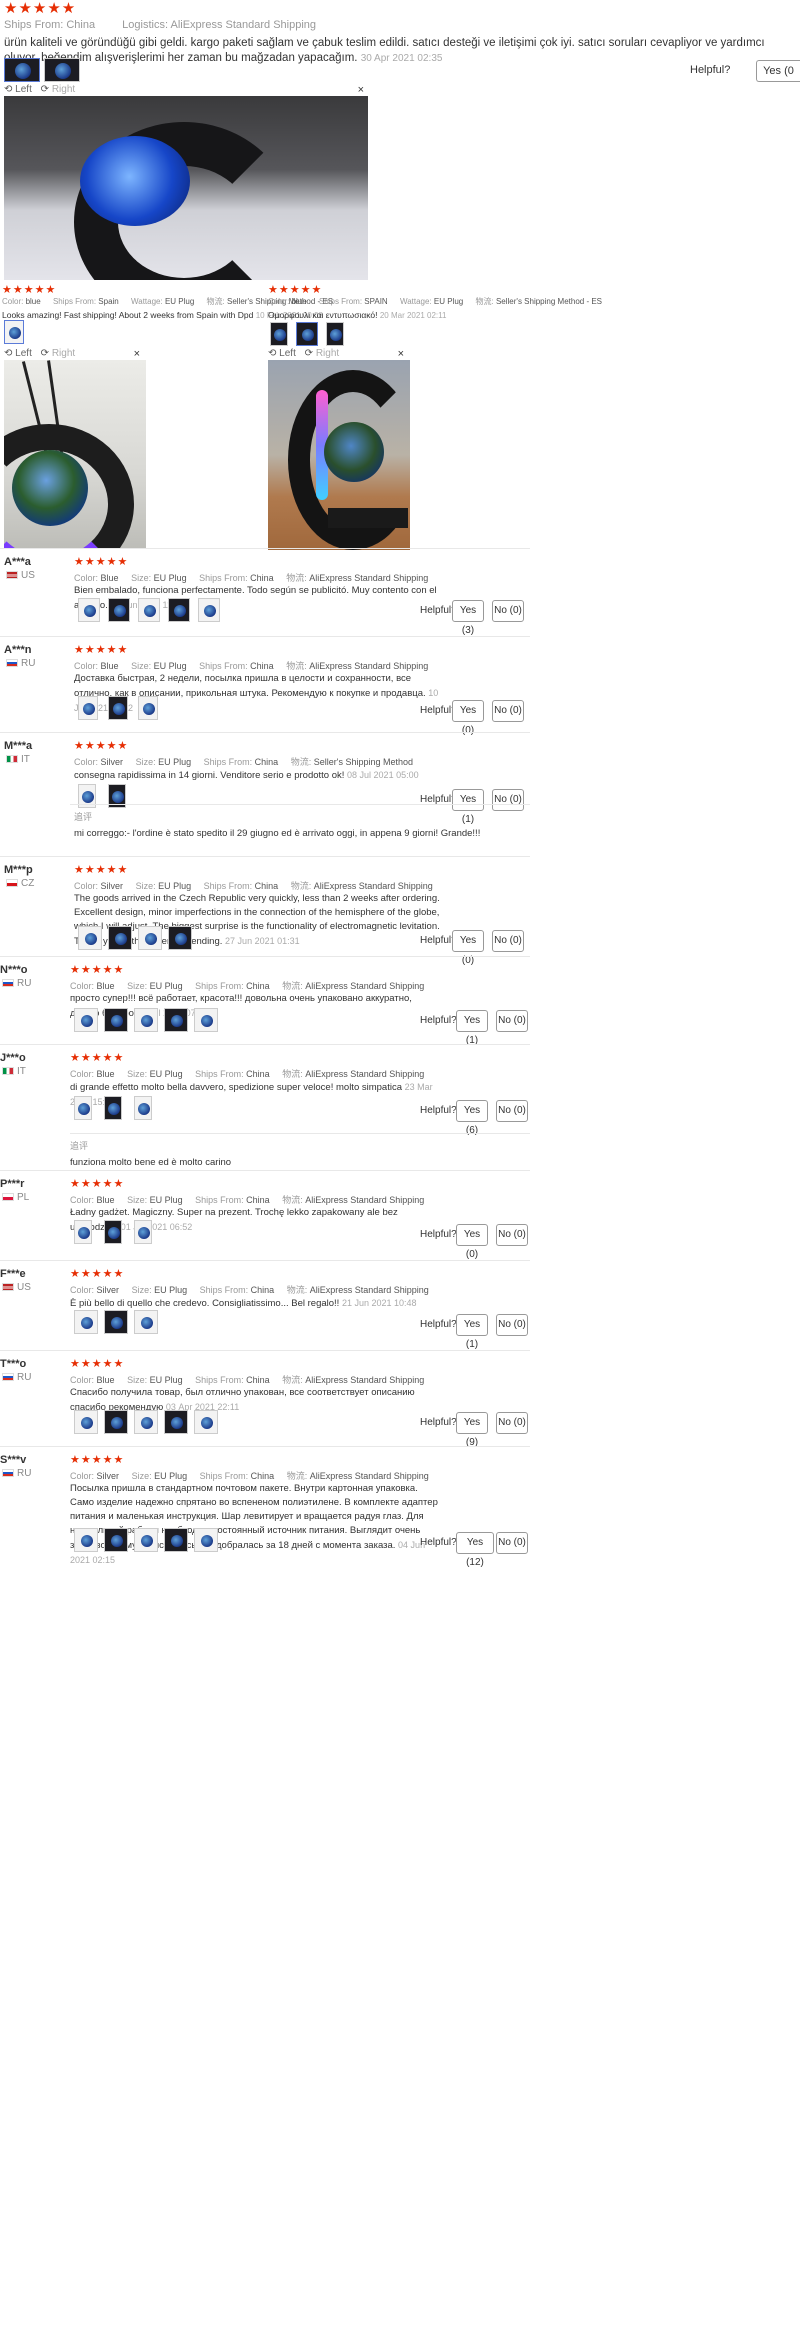  Describe the element at coordinates (472, 1118) in the screenshot. I see `helpful-yes-button: Yes (6)` at that location.